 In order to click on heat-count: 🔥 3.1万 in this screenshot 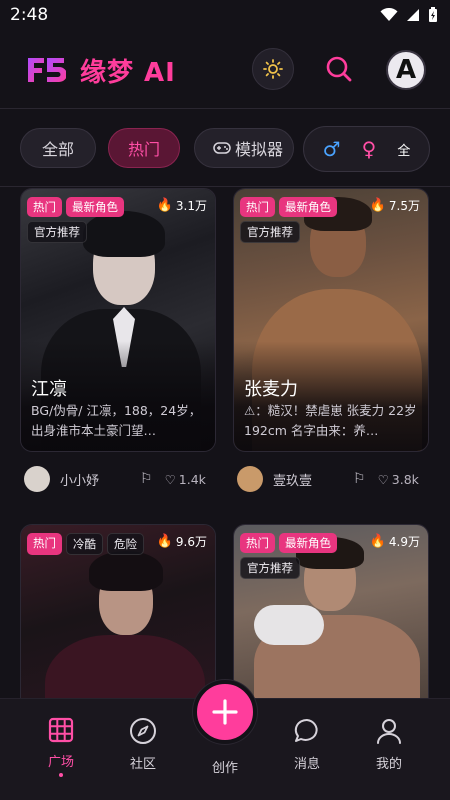, I will do `click(182, 205)`.